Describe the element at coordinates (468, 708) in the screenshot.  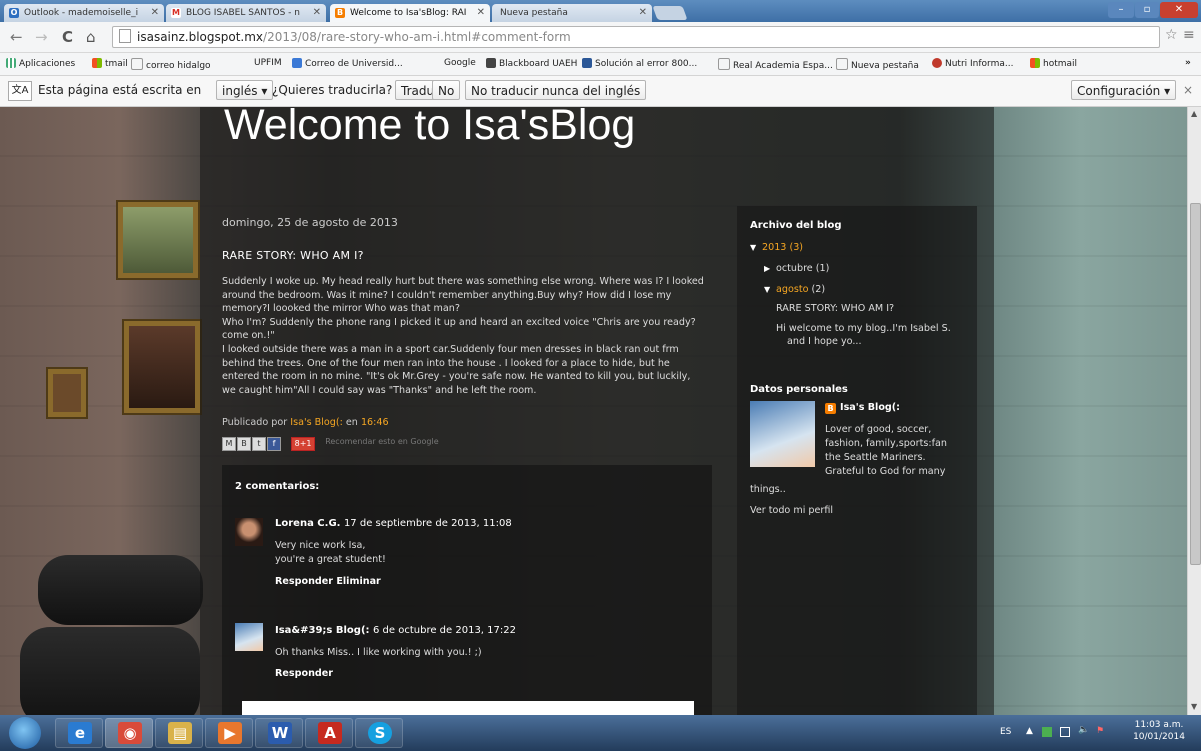
I see `comment-form` at that location.